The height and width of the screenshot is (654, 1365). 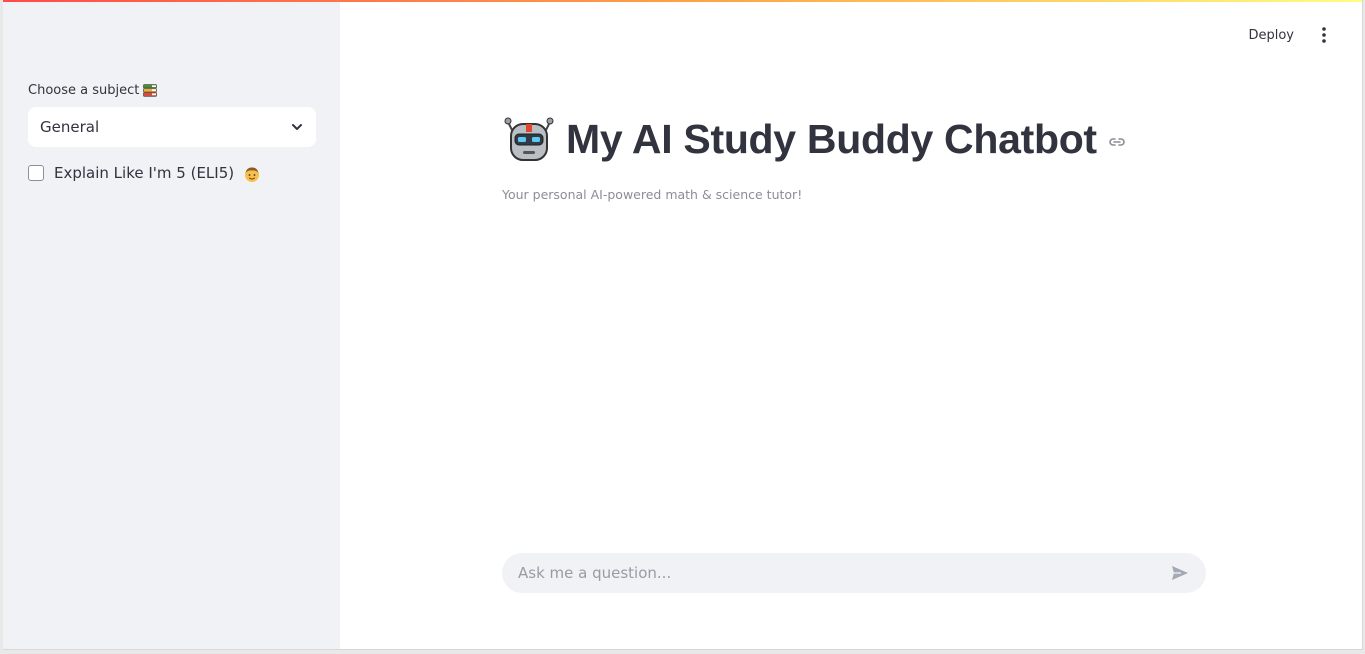 I want to click on taskbar-edge, so click(x=682, y=652).